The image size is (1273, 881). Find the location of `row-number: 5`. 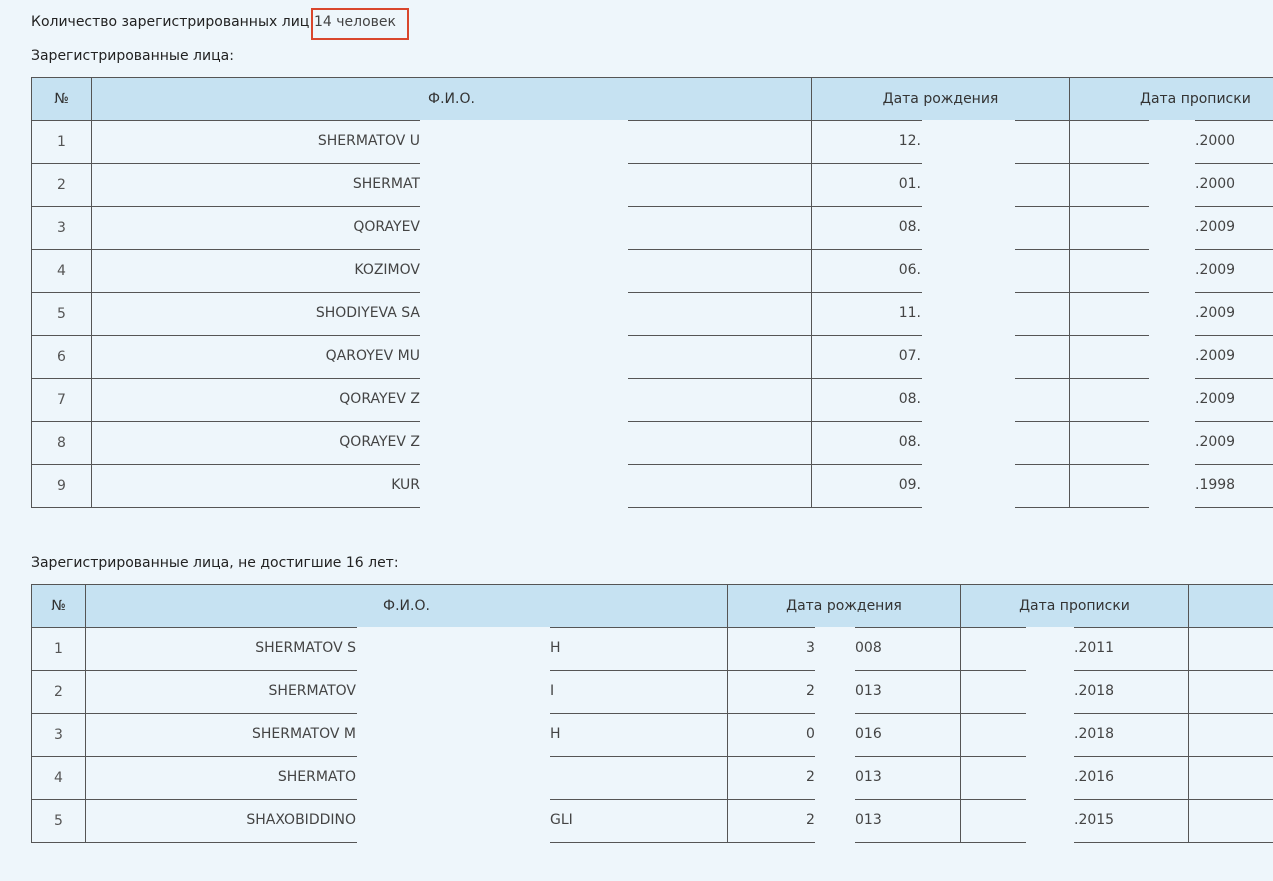

row-number: 5 is located at coordinates (58, 821).